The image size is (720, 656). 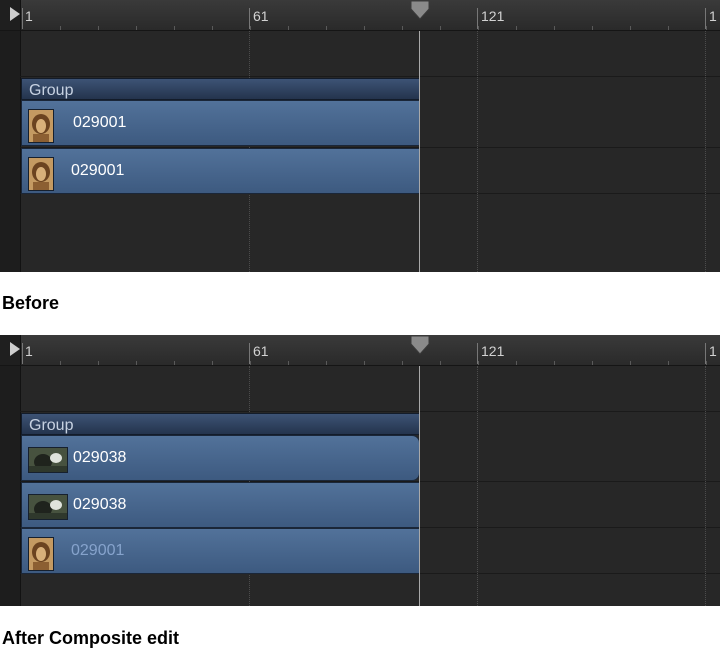 What do you see at coordinates (91, 638) in the screenshot?
I see `caption-after: After Composite edit` at bounding box center [91, 638].